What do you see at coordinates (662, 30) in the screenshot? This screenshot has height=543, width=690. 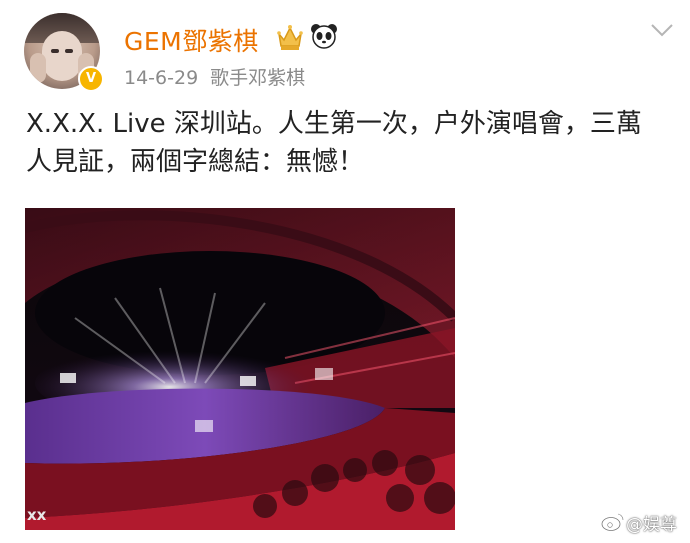 I see `chevron-down-icon` at bounding box center [662, 30].